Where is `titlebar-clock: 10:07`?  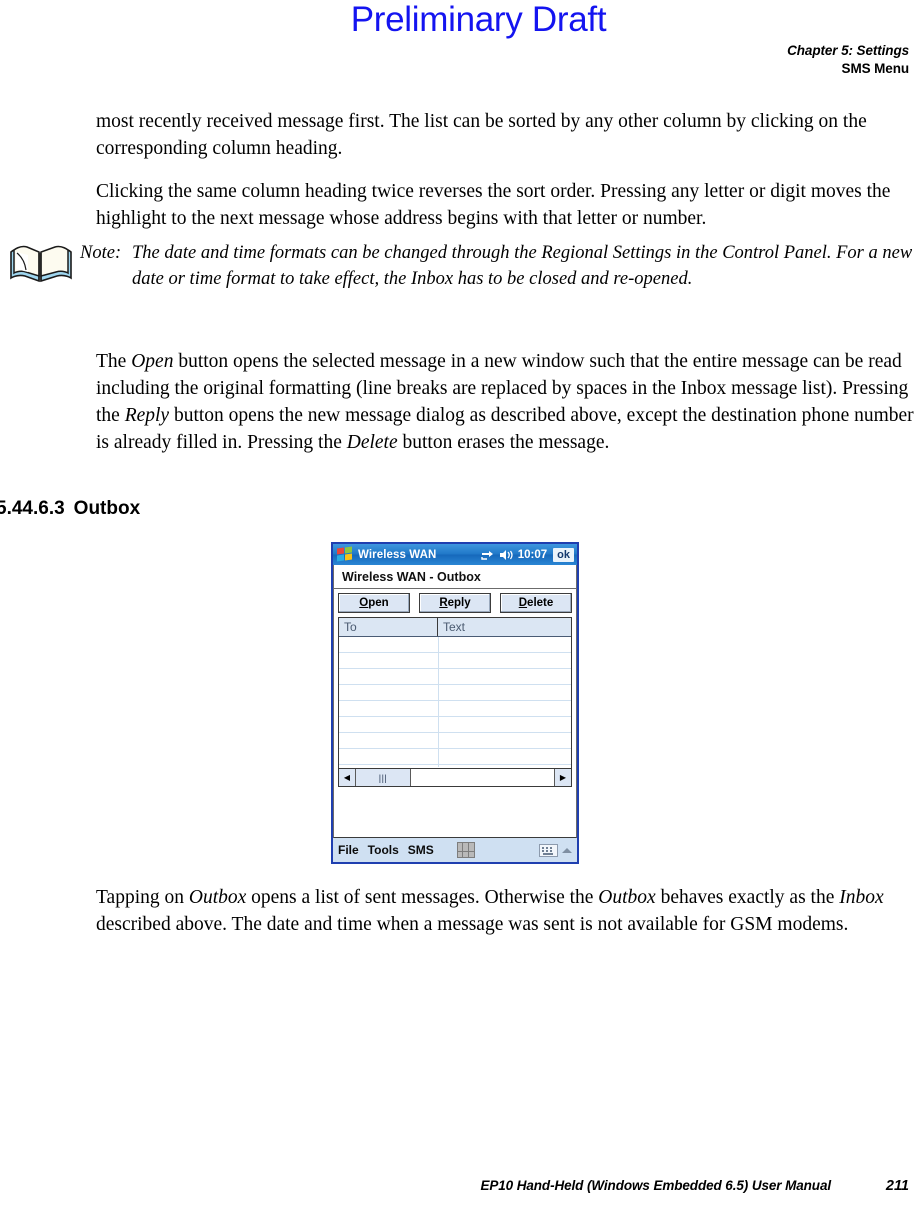
titlebar-clock: 10:07 is located at coordinates (532, 554).